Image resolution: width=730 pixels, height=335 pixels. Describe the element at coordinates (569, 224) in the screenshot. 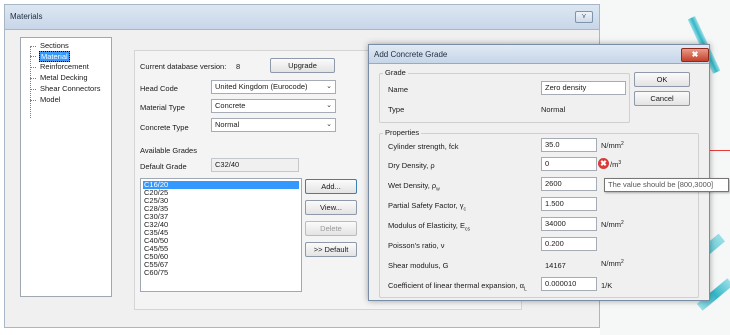

I see `modulus-elasticity-field: 34000` at that location.